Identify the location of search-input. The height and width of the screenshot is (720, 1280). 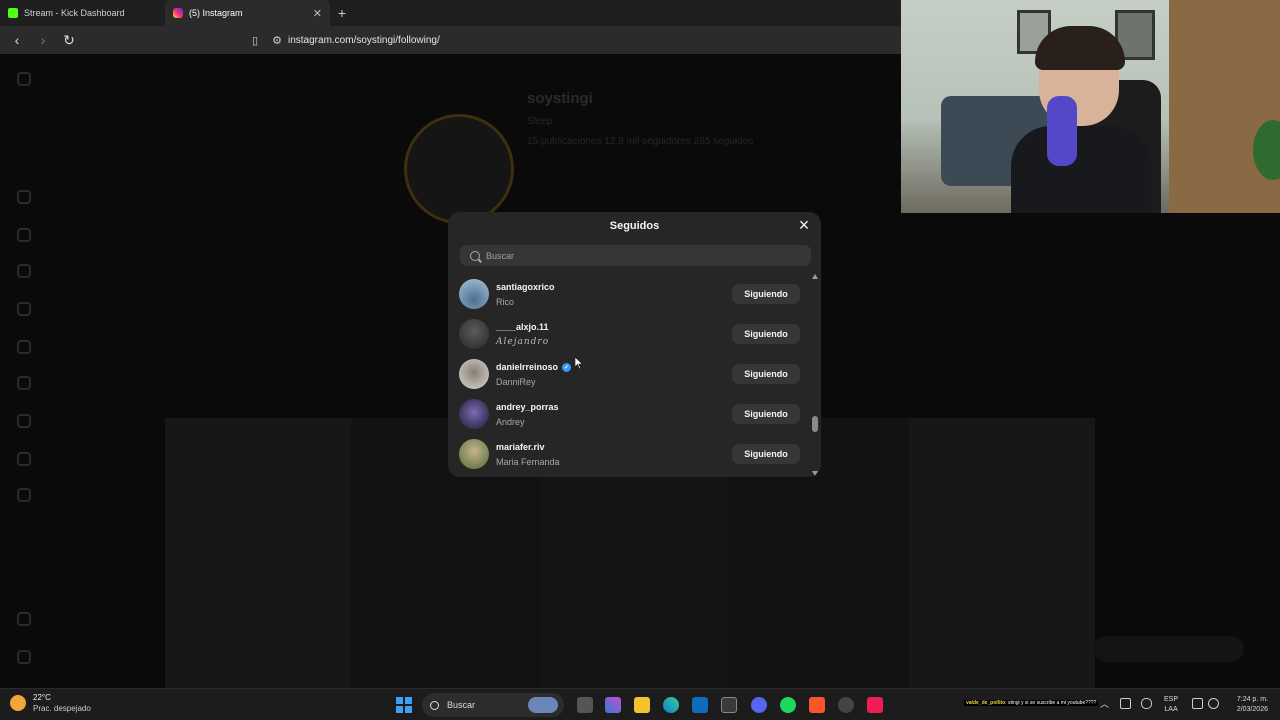
(636, 255).